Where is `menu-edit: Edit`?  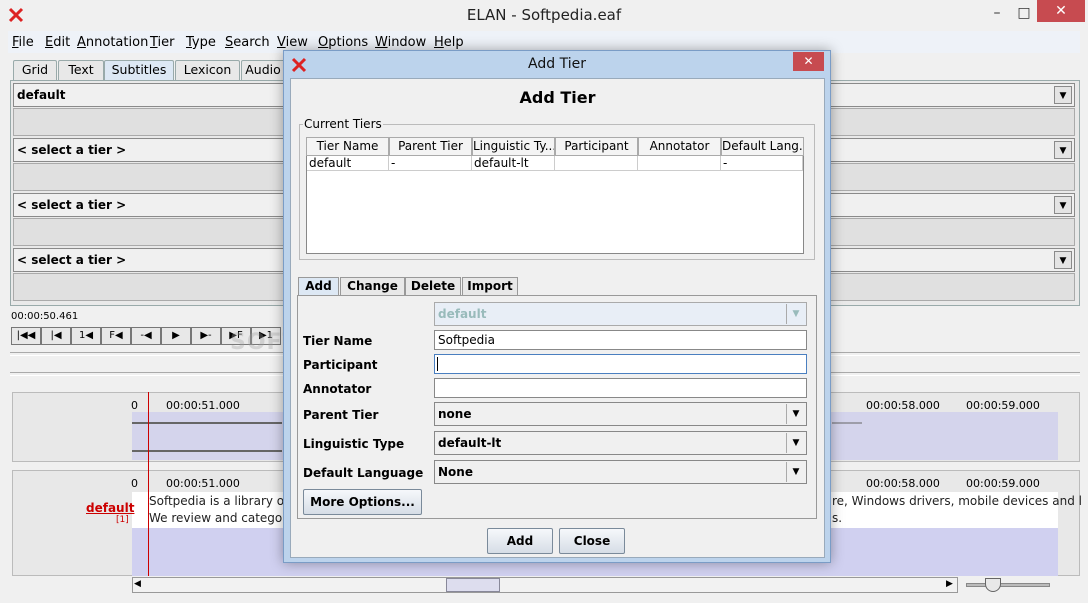
menu-edit: Edit is located at coordinates (57, 42).